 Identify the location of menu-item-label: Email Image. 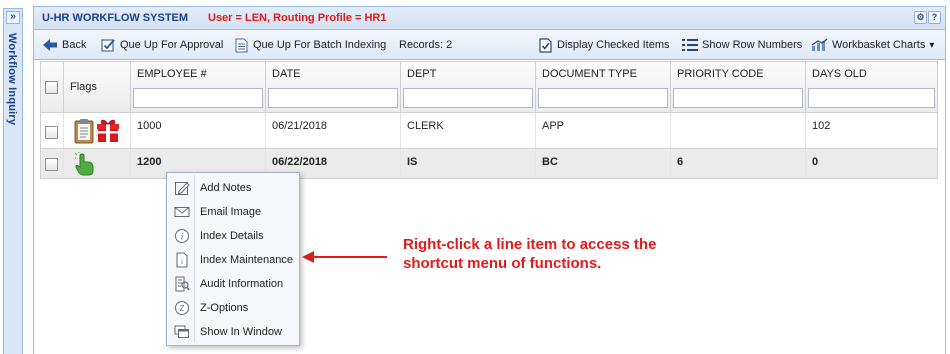
(231, 212).